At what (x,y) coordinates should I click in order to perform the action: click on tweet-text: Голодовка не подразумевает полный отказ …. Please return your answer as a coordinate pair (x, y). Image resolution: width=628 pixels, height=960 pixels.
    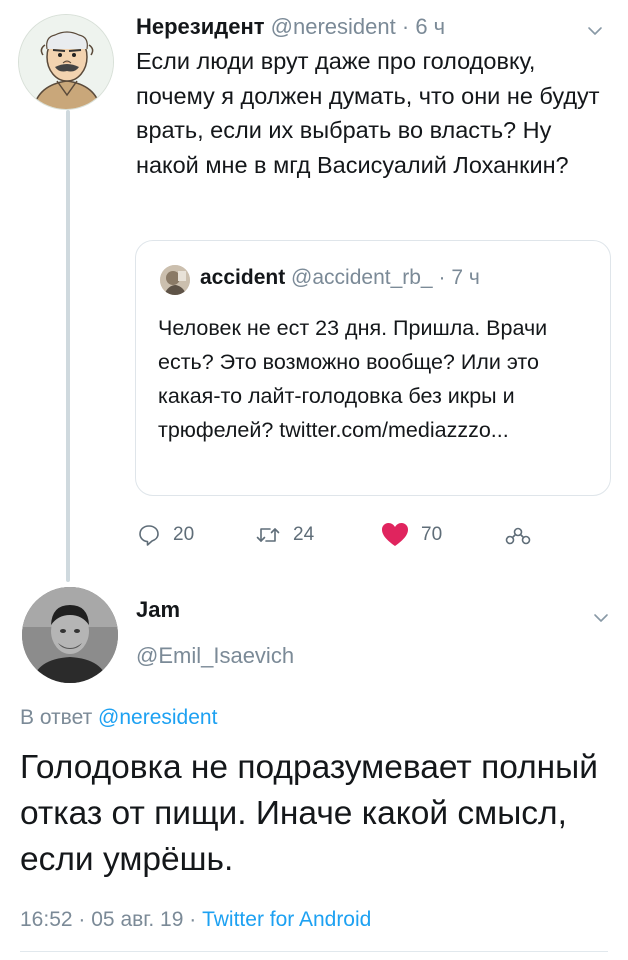
    Looking at the image, I should click on (309, 813).